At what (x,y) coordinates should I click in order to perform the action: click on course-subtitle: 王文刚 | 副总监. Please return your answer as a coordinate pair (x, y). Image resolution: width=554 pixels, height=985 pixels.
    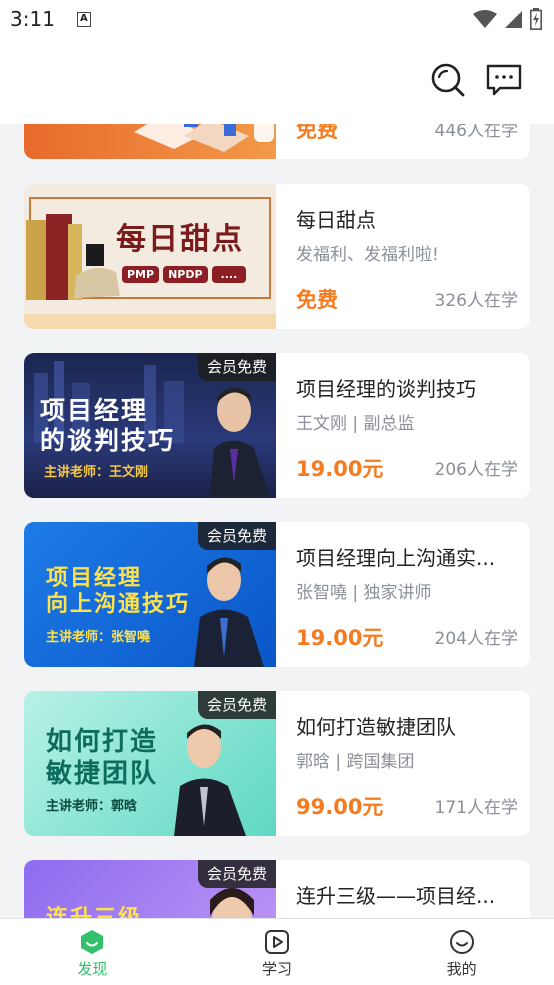
    Looking at the image, I should click on (355, 424).